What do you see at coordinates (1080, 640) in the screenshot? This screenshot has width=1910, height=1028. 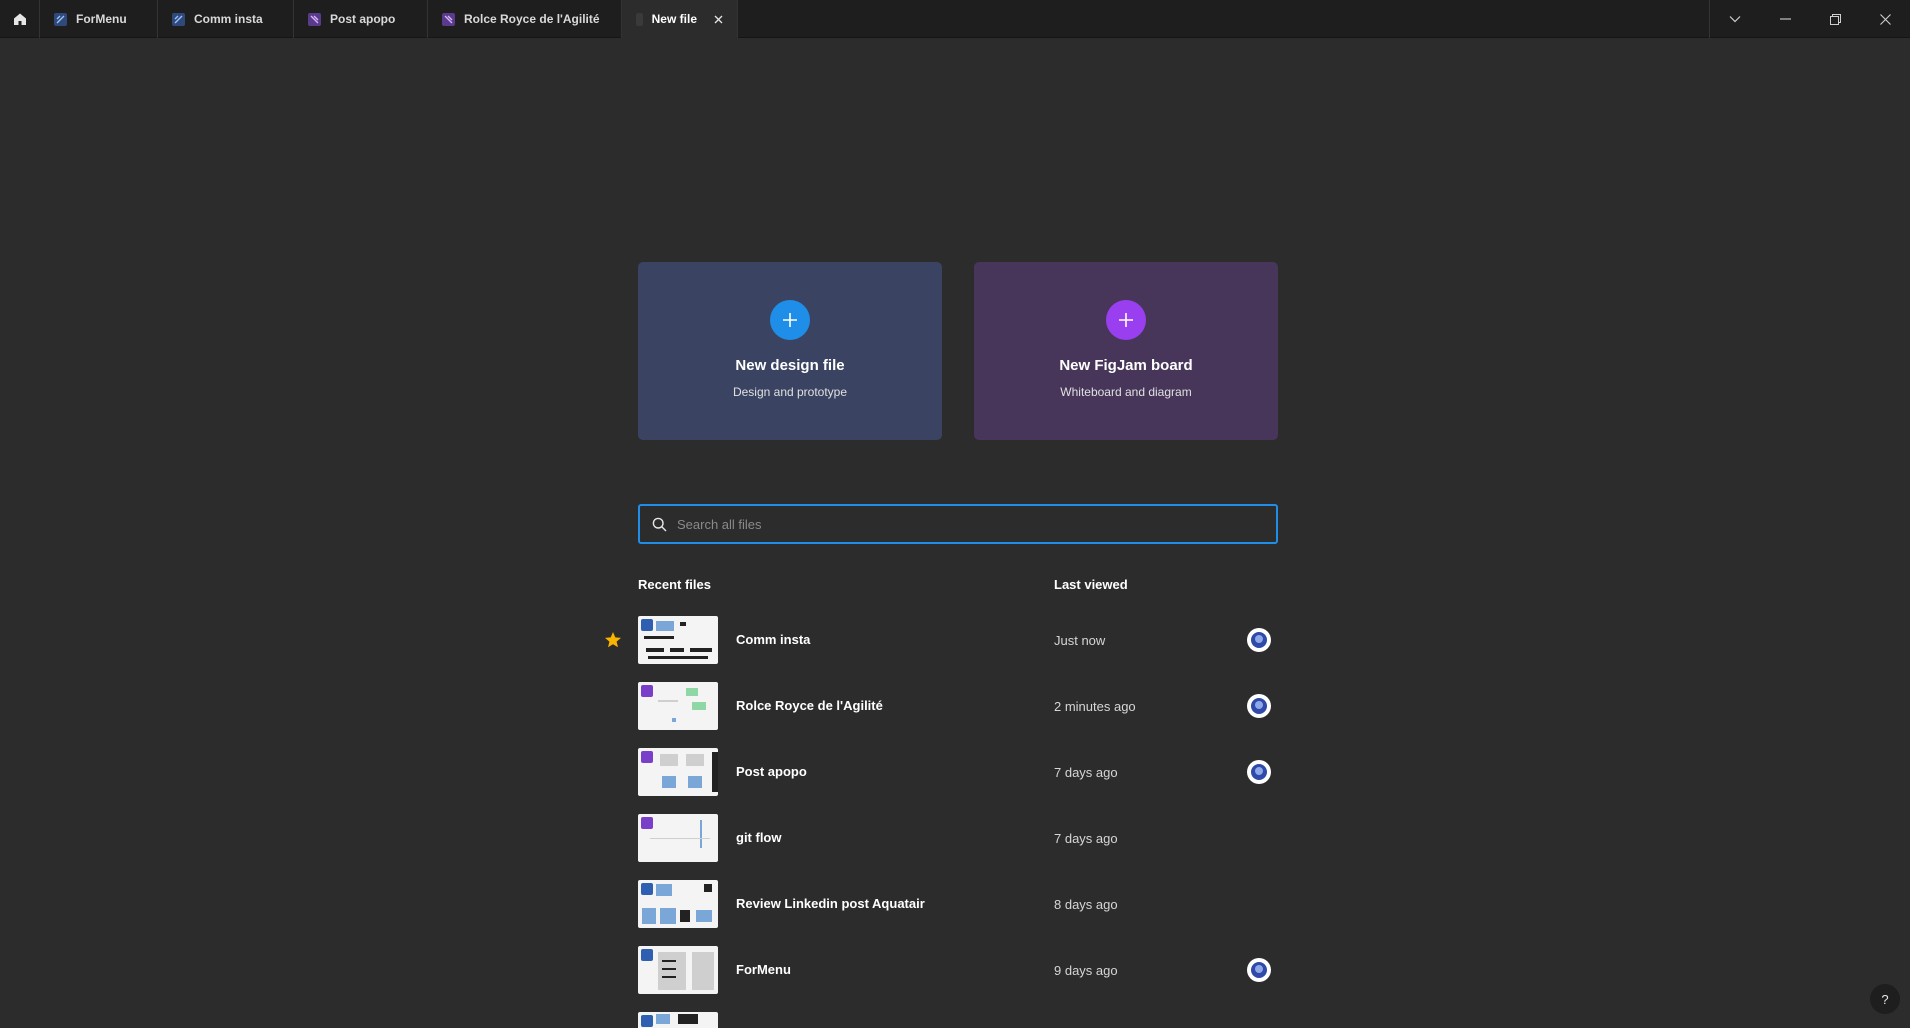 I see `file-last-viewed: Just now` at bounding box center [1080, 640].